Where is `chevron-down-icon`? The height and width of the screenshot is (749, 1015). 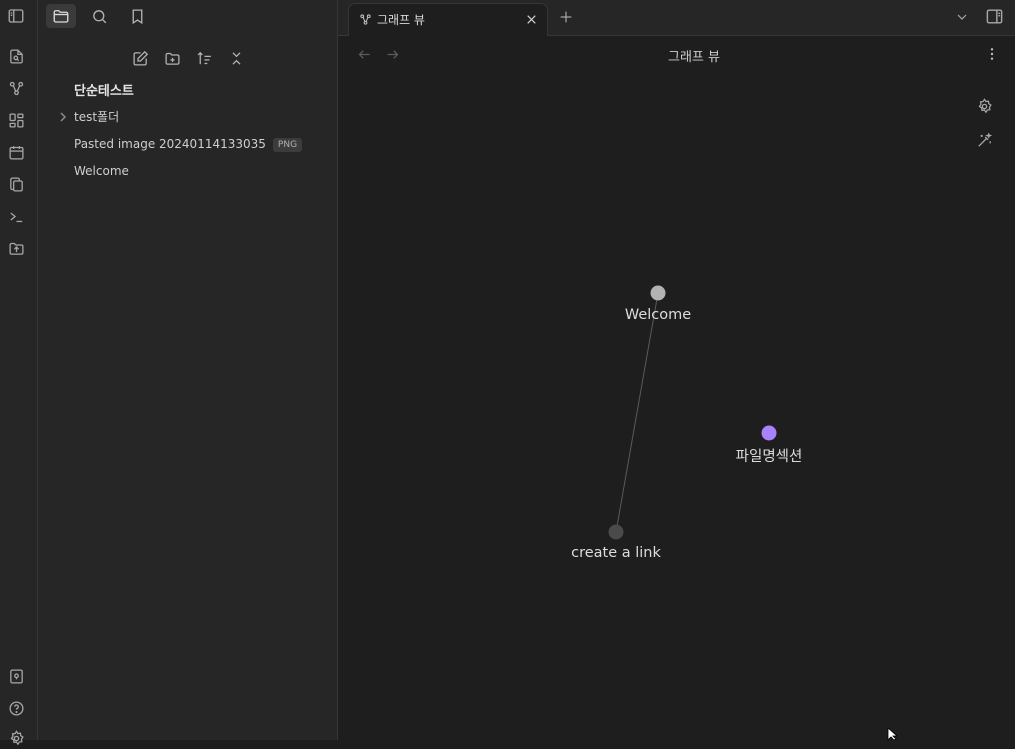
chevron-down-icon is located at coordinates (962, 17).